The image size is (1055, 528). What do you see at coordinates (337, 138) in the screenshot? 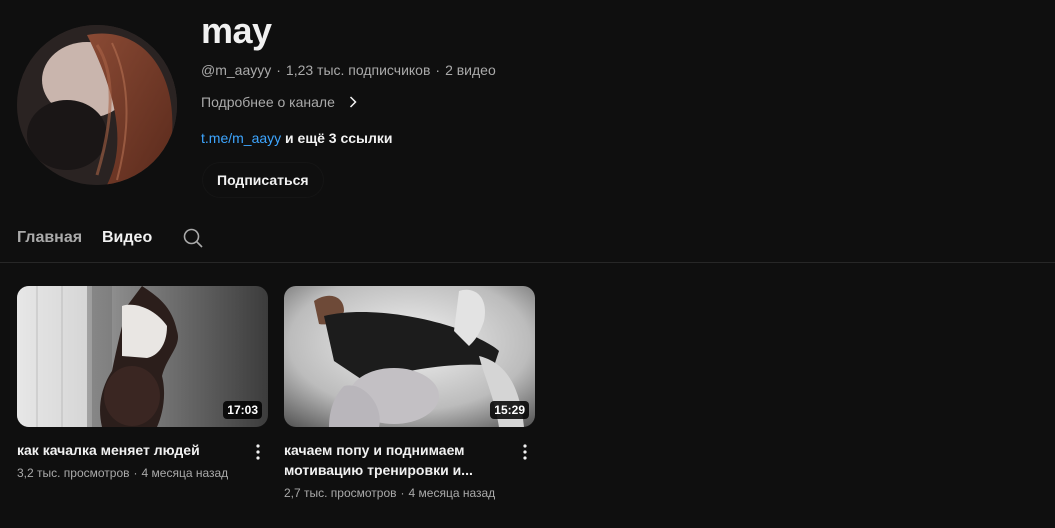
I see `more-links: и ещё 3 ссылки` at bounding box center [337, 138].